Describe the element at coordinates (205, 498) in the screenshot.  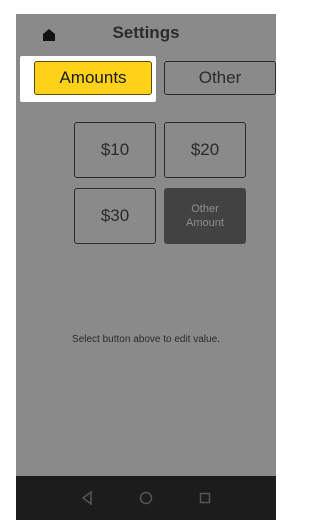
I see `recents-square-icon` at that location.